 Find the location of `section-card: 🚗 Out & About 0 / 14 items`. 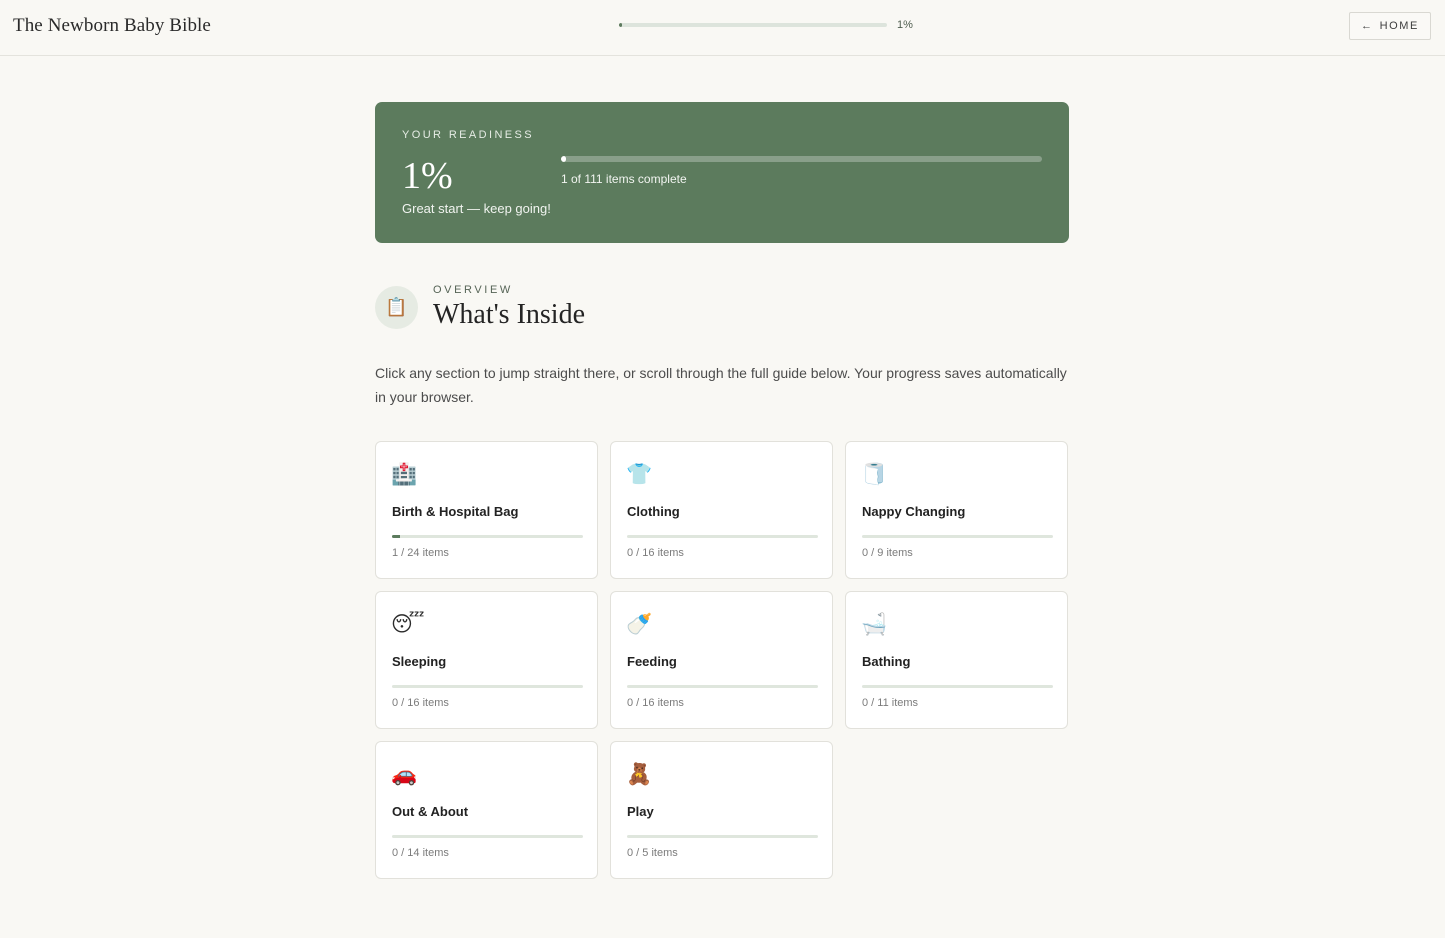

section-card: 🚗 Out & About 0 / 14 items is located at coordinates (486, 810).